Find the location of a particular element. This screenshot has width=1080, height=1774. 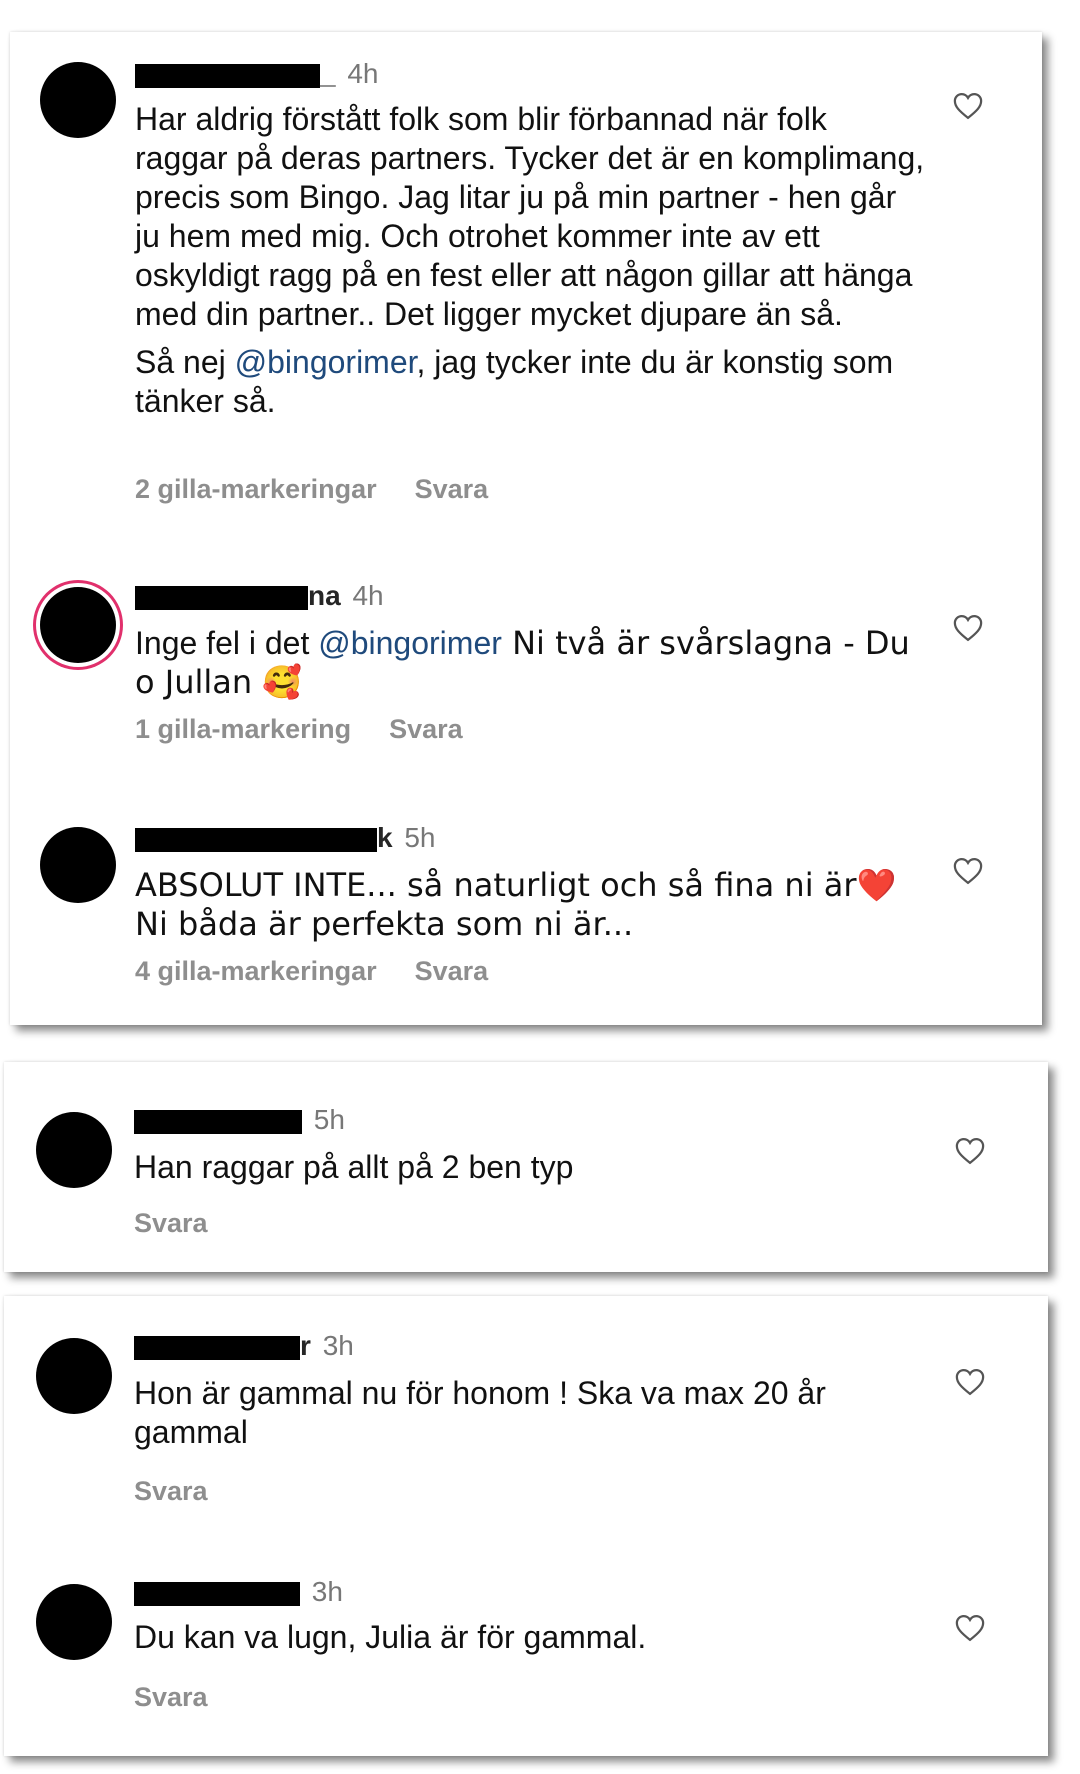

avatar-story-ring is located at coordinates (78, 625).